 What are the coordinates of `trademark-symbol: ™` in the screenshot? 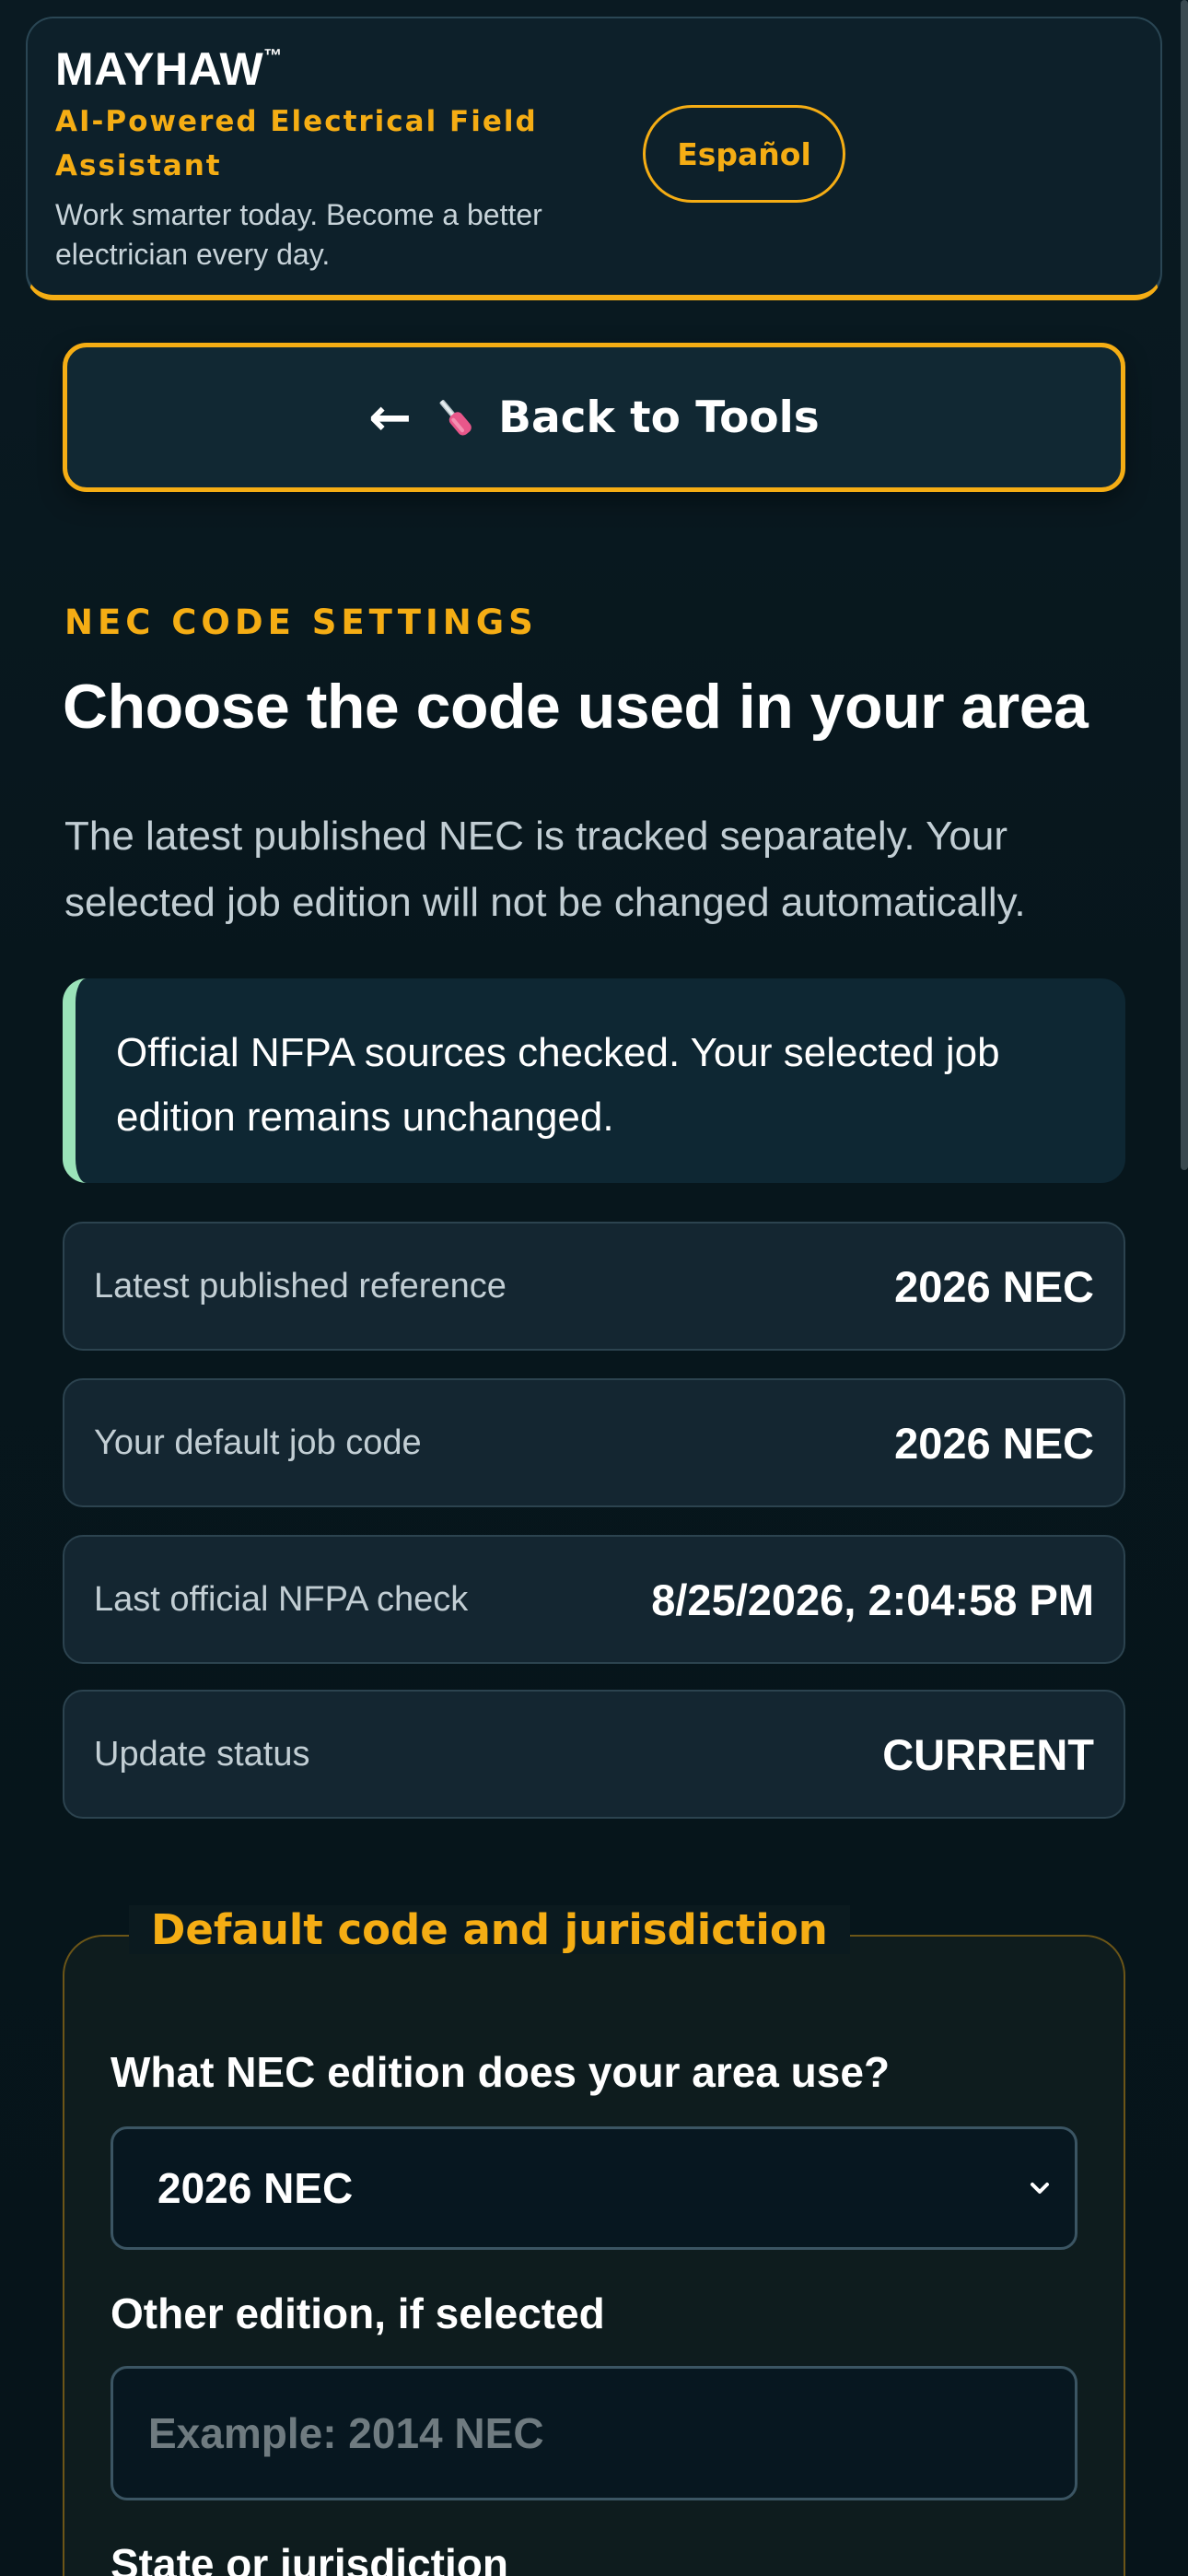 It's located at (273, 56).